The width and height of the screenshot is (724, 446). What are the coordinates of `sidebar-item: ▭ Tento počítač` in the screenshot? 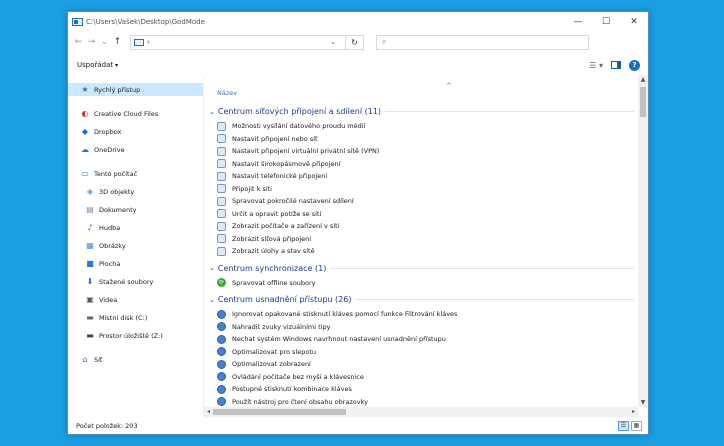 It's located at (135, 173).